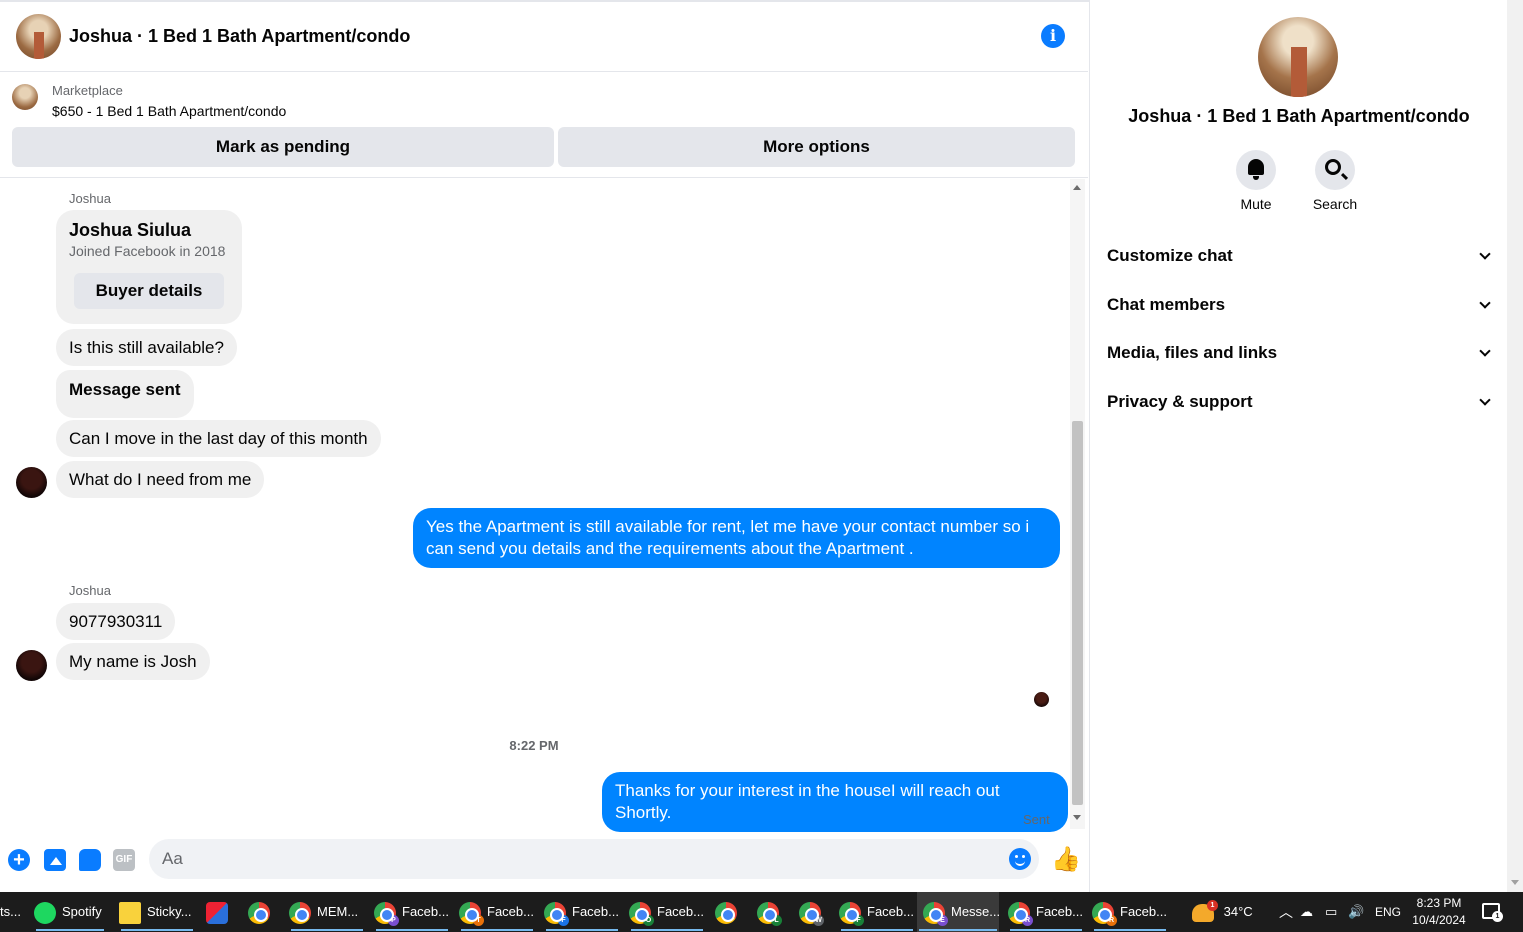 The width and height of the screenshot is (1523, 932). Describe the element at coordinates (1222, 912) in the screenshot. I see `weather-widget: 1 34°C` at that location.